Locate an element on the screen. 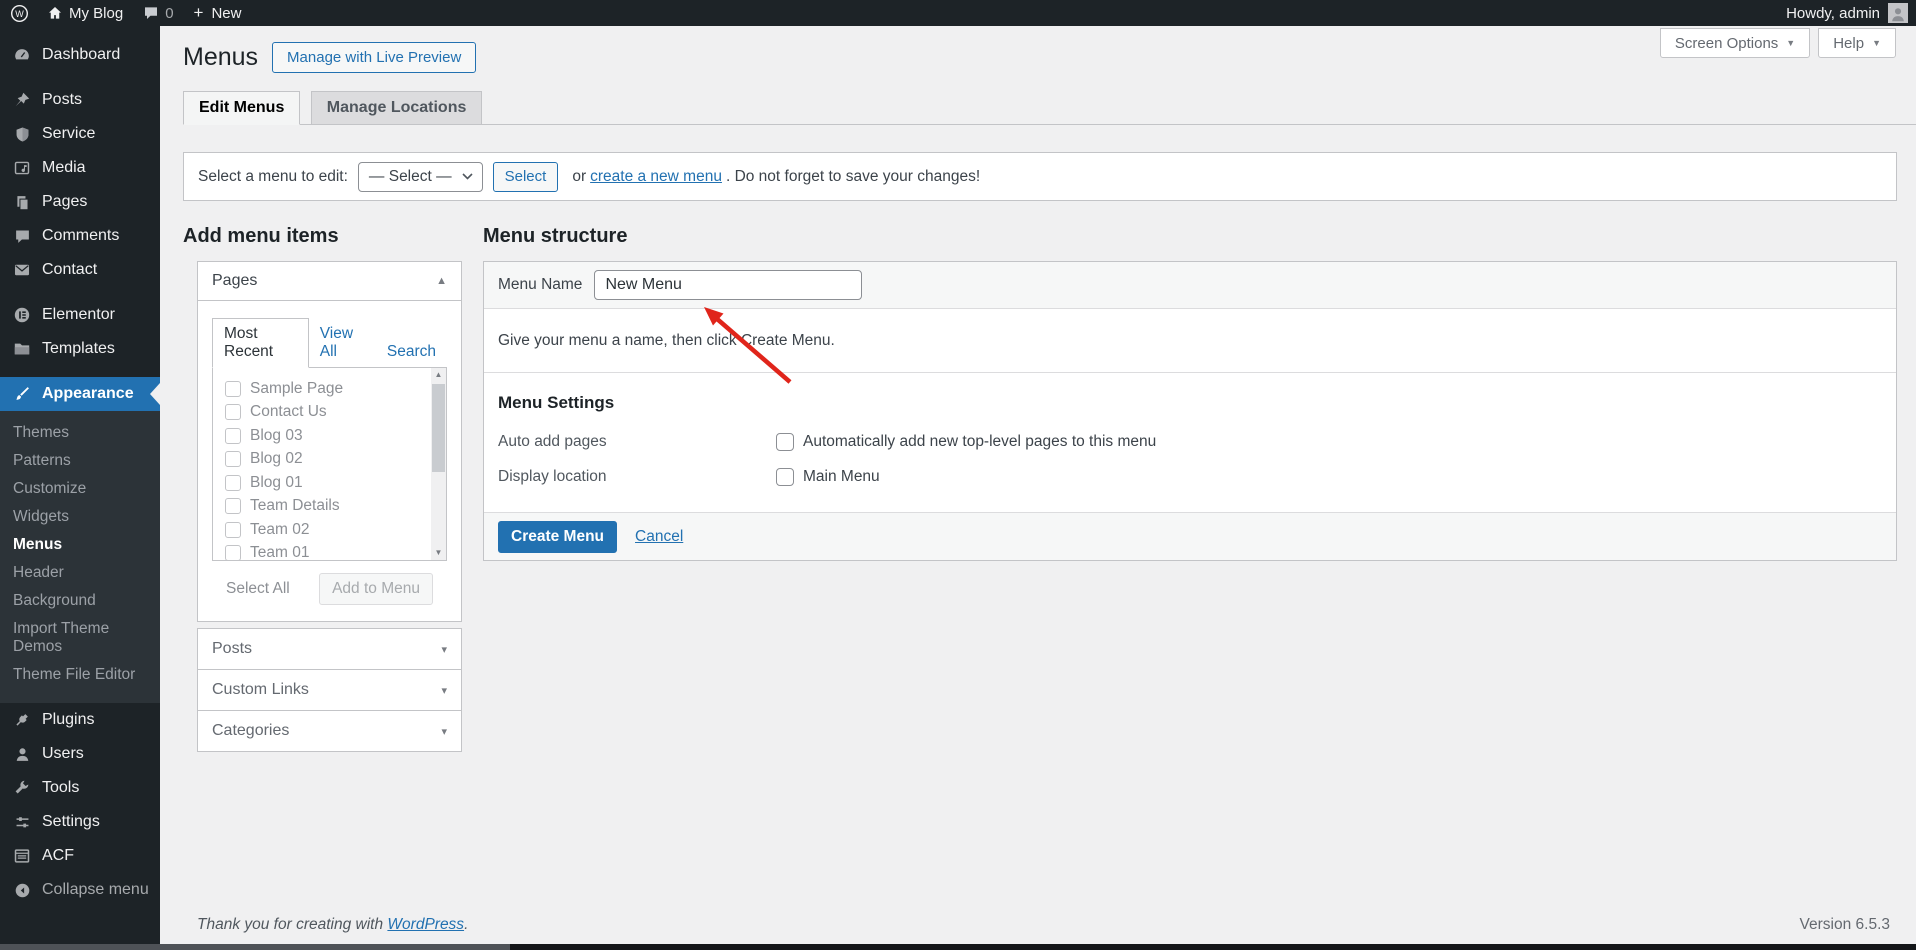 Image resolution: width=1916 pixels, height=950 pixels. main-menu-checkbox is located at coordinates (785, 477).